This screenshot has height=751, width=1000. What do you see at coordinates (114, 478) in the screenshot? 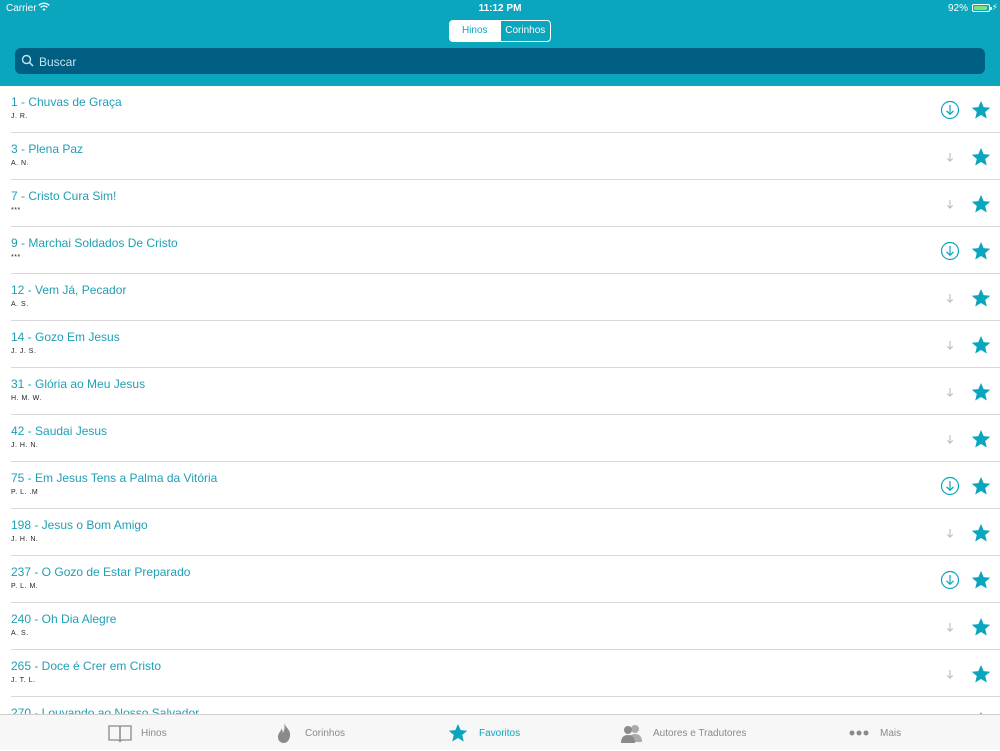
I see `hymn-title: 75 - Em Jesus Tens a Palma da Vitória` at bounding box center [114, 478].